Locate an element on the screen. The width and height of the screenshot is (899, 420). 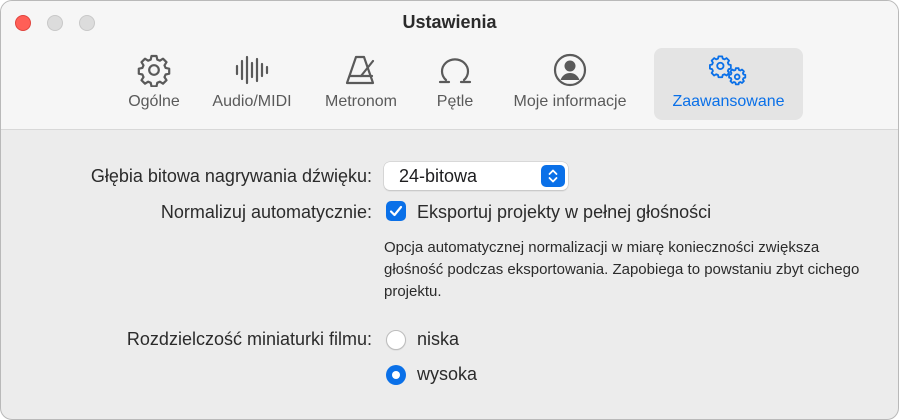
tab-audio-midi: Audio/MIDI is located at coordinates (252, 84).